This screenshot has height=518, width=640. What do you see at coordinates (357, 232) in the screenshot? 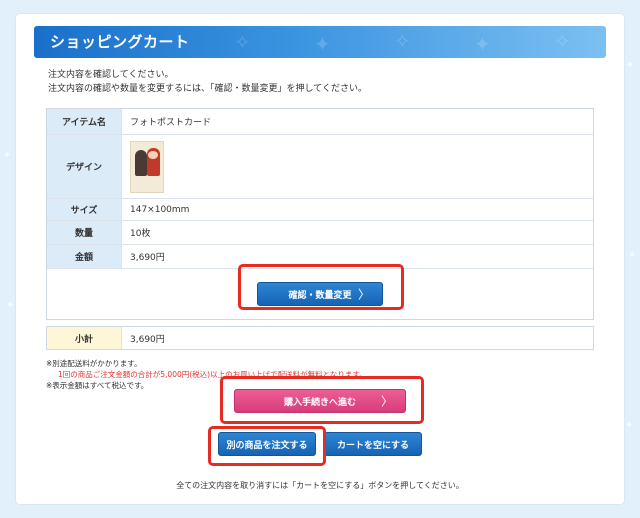
I see `quantity-value: 10枚` at bounding box center [357, 232].